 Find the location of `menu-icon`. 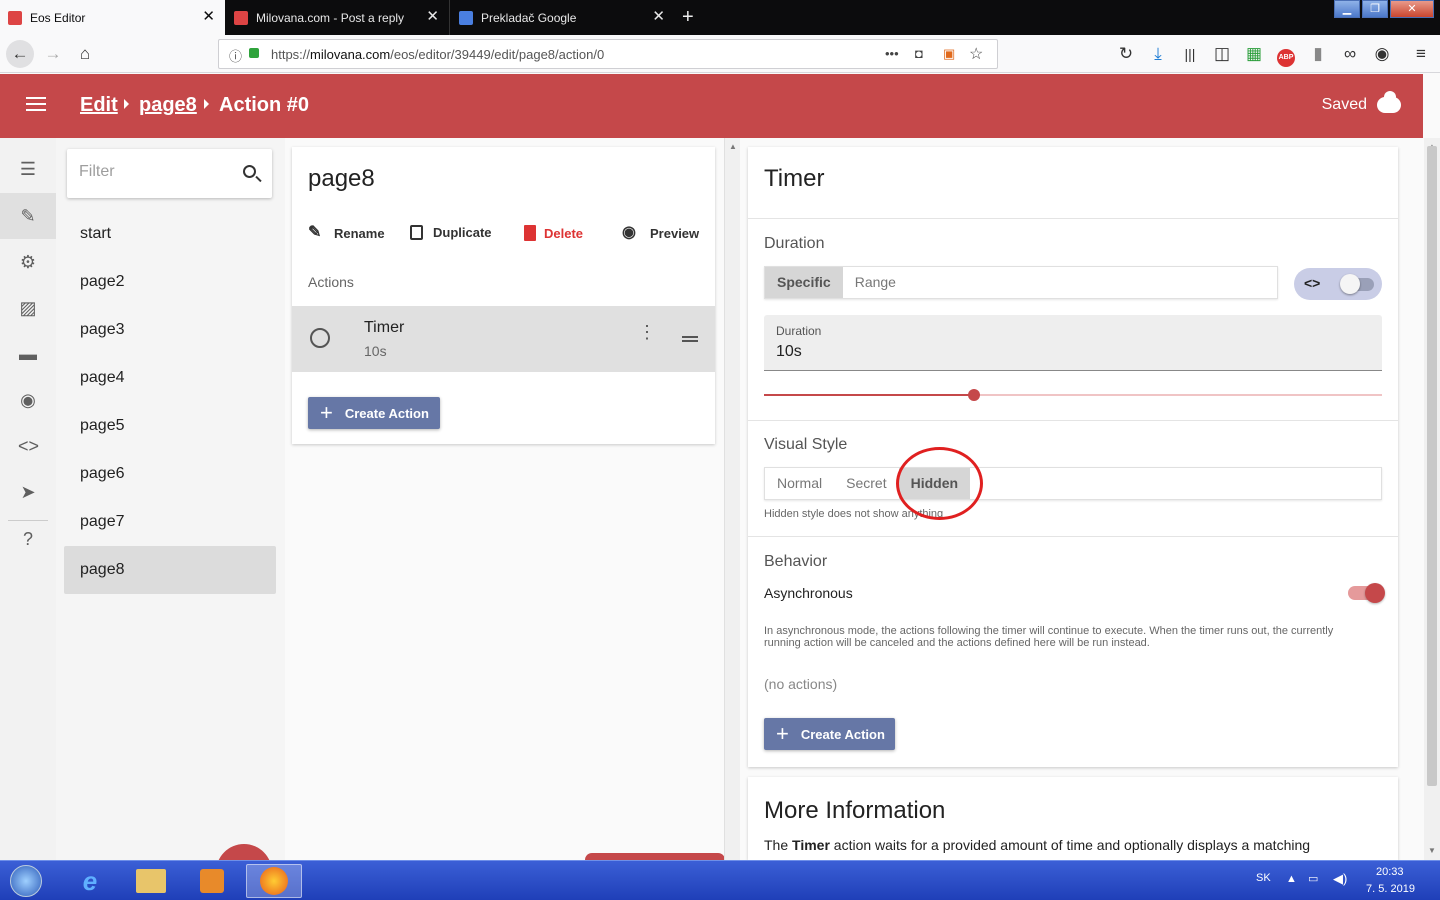

menu-icon is located at coordinates (36, 106).